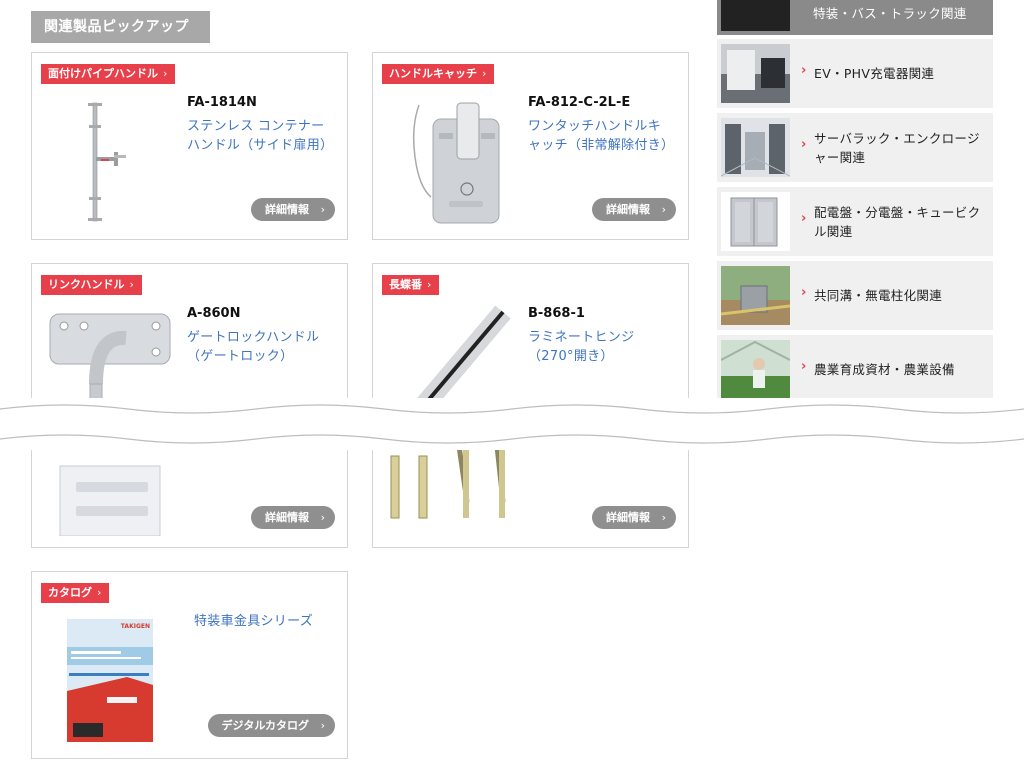  I want to click on category-tag-label: 面付けパイプハンドル, so click(103, 73).